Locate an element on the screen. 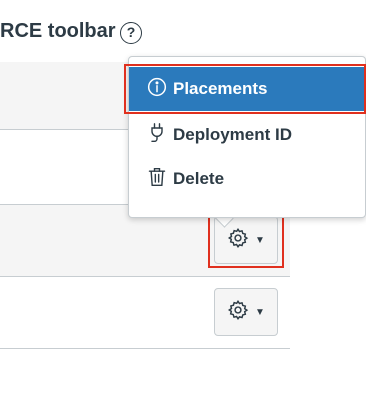  settings-menu-button: ▼ is located at coordinates (246, 312).